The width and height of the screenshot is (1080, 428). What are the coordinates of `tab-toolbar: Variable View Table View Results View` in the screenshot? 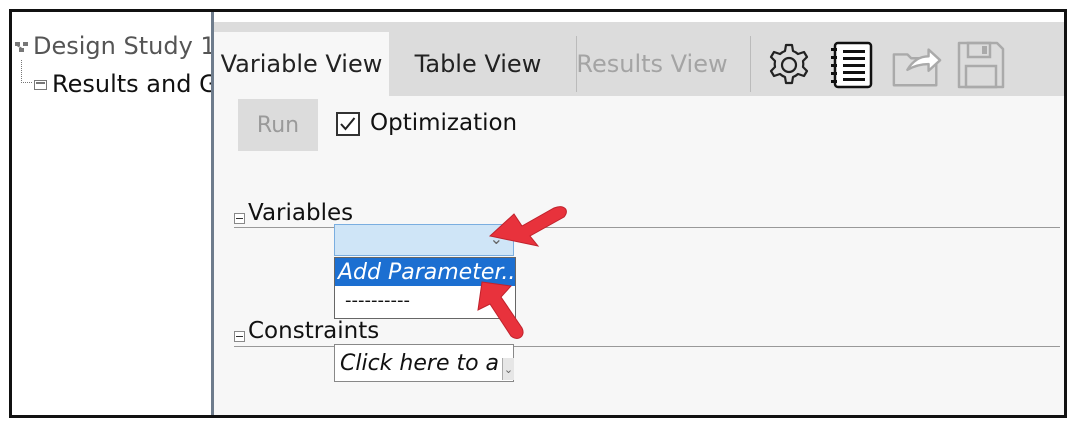 It's located at (639, 59).